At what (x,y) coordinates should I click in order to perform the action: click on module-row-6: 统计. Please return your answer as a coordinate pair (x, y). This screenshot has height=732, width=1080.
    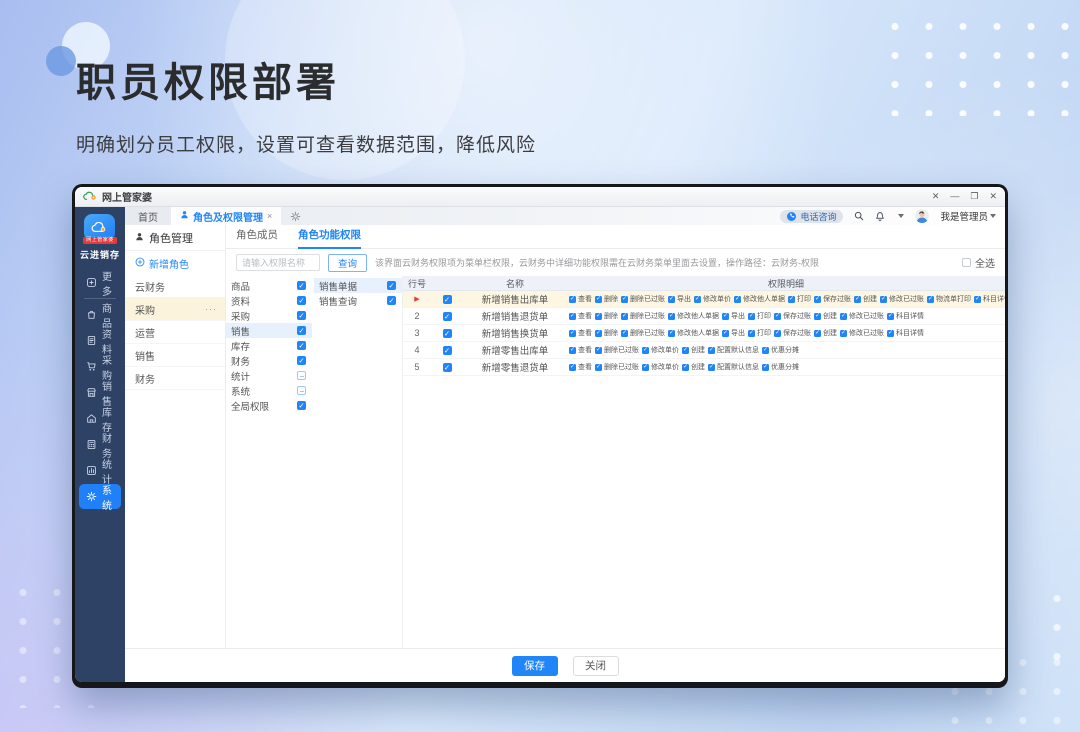
    Looking at the image, I should click on (269, 375).